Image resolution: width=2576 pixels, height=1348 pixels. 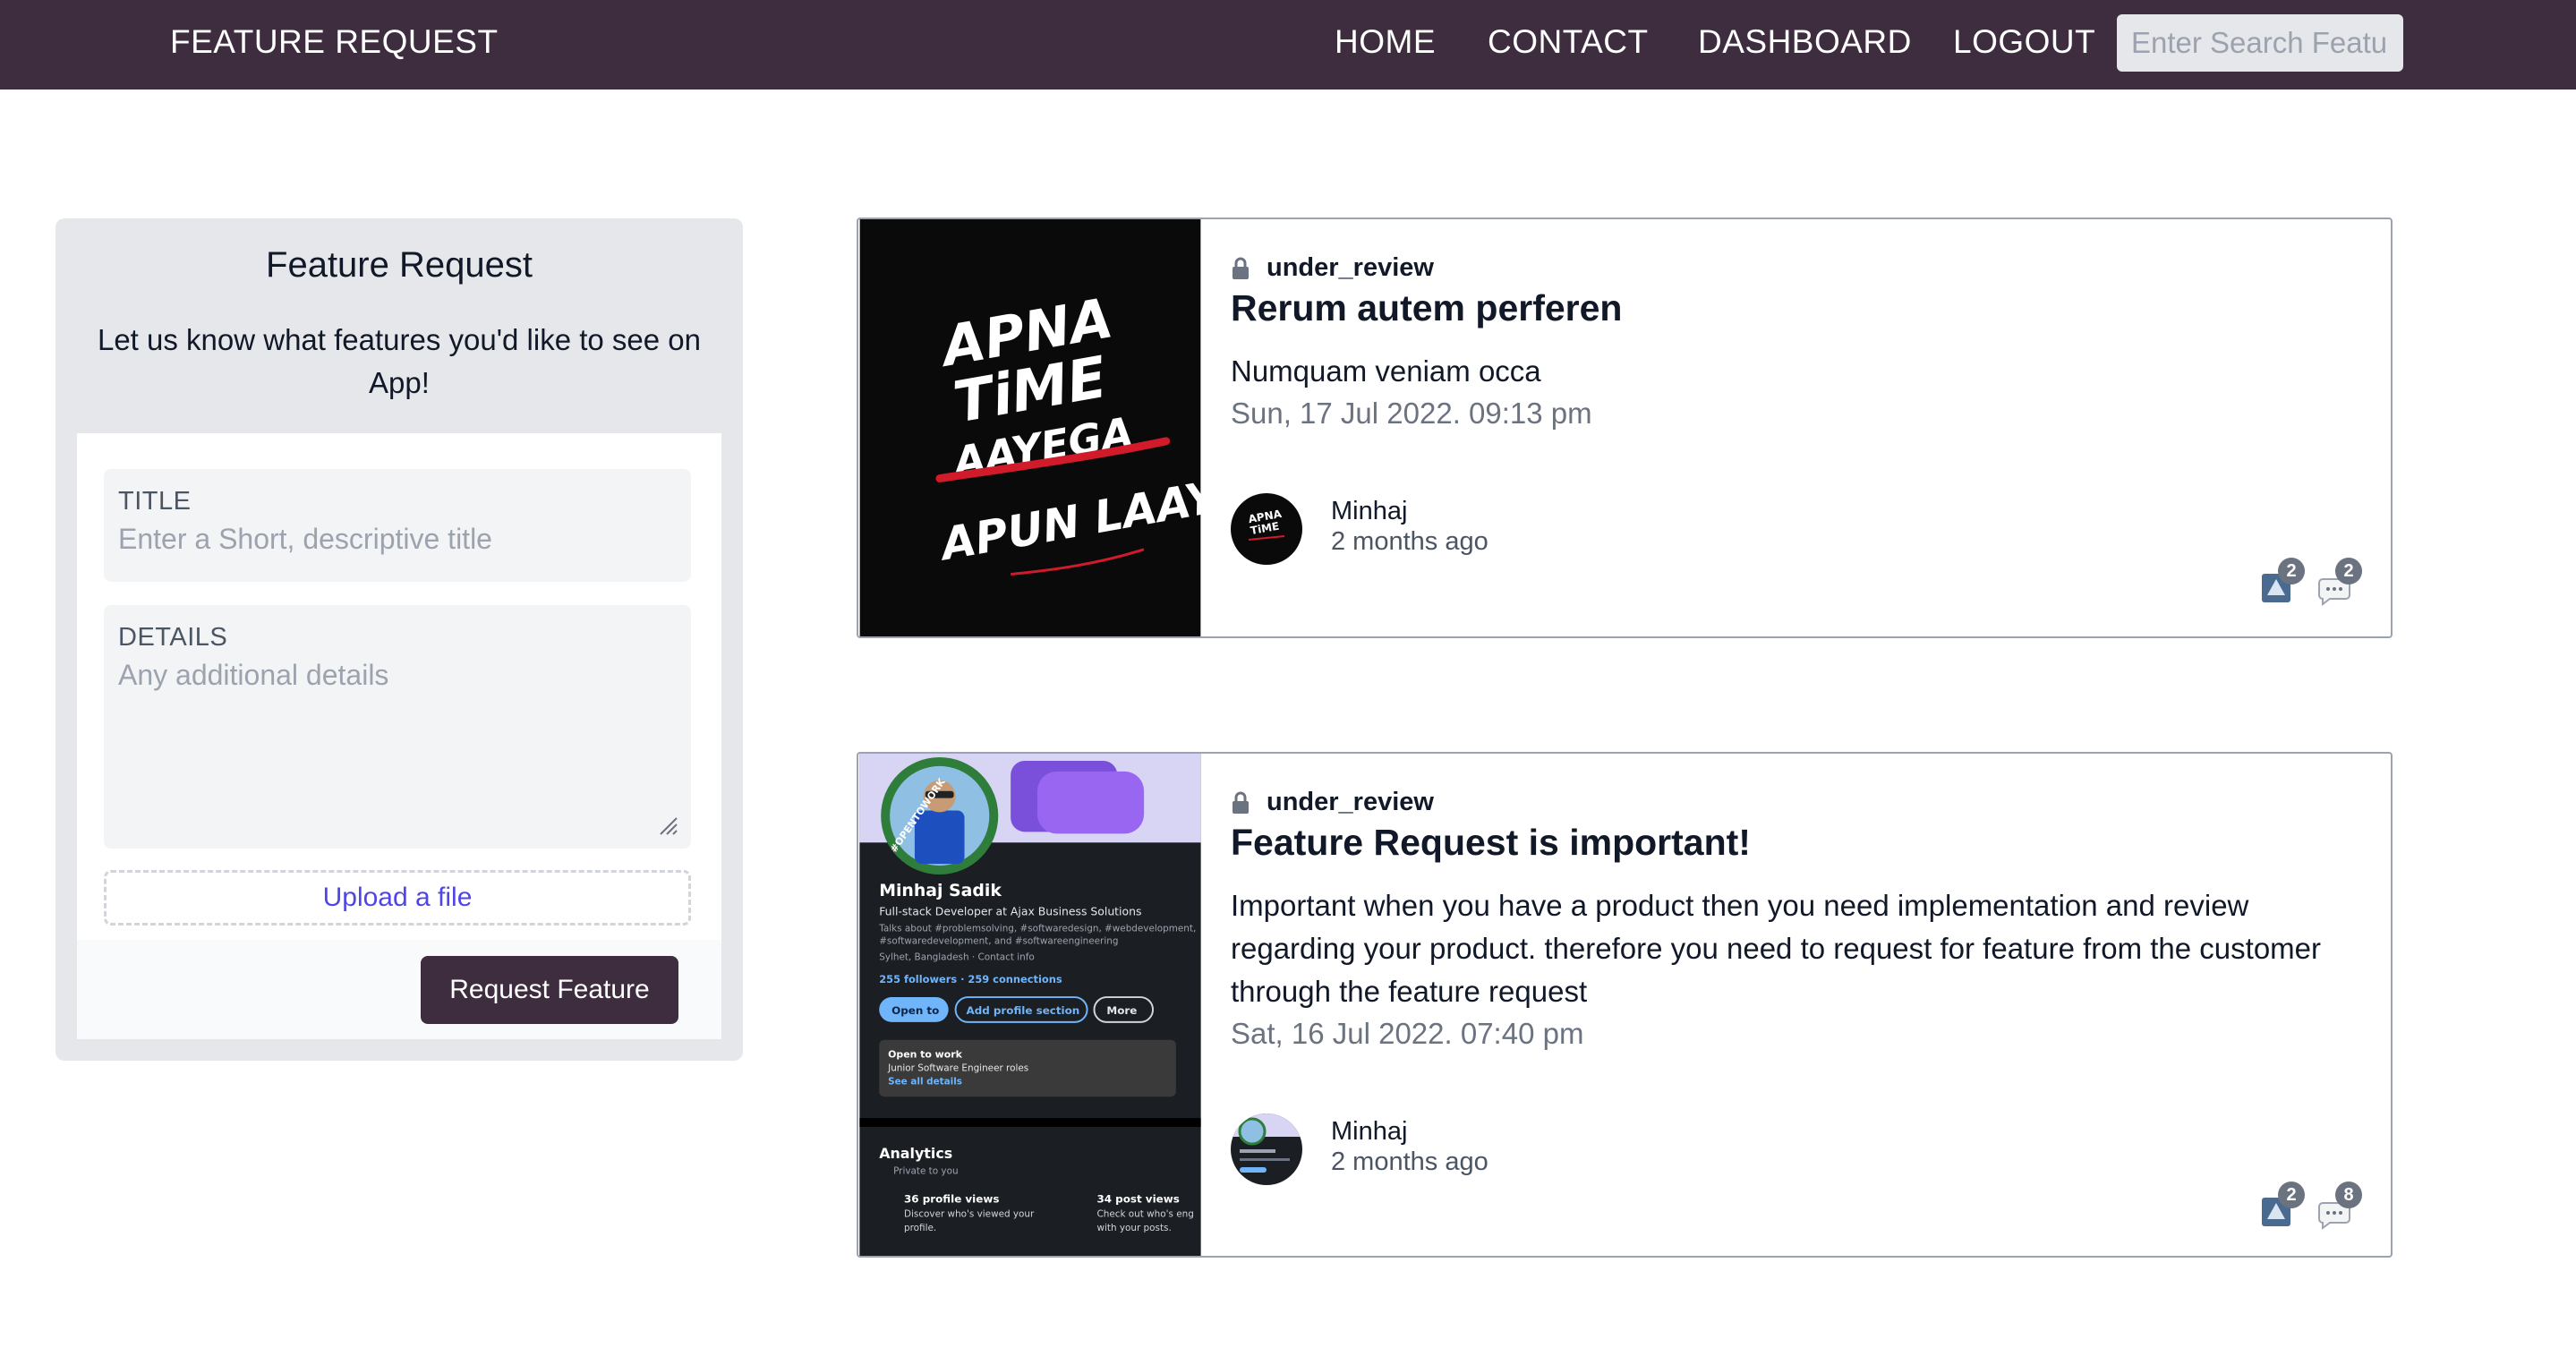 I want to click on post-date: Sun, 17 Jul 2022. 09:13 pm, so click(x=1411, y=413).